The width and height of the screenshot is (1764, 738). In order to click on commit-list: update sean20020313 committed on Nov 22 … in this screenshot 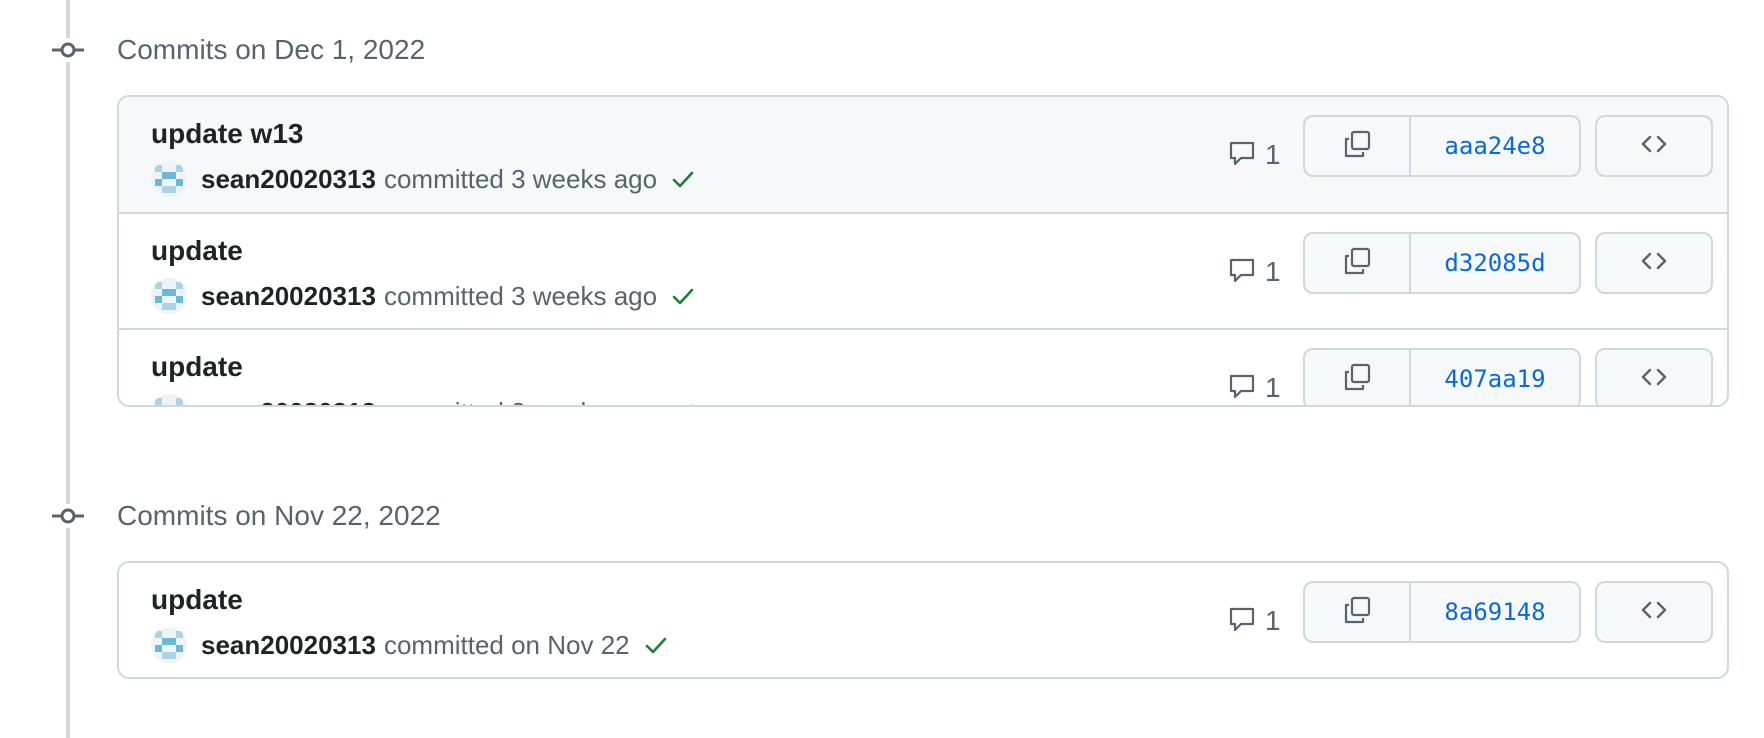, I will do `click(923, 620)`.